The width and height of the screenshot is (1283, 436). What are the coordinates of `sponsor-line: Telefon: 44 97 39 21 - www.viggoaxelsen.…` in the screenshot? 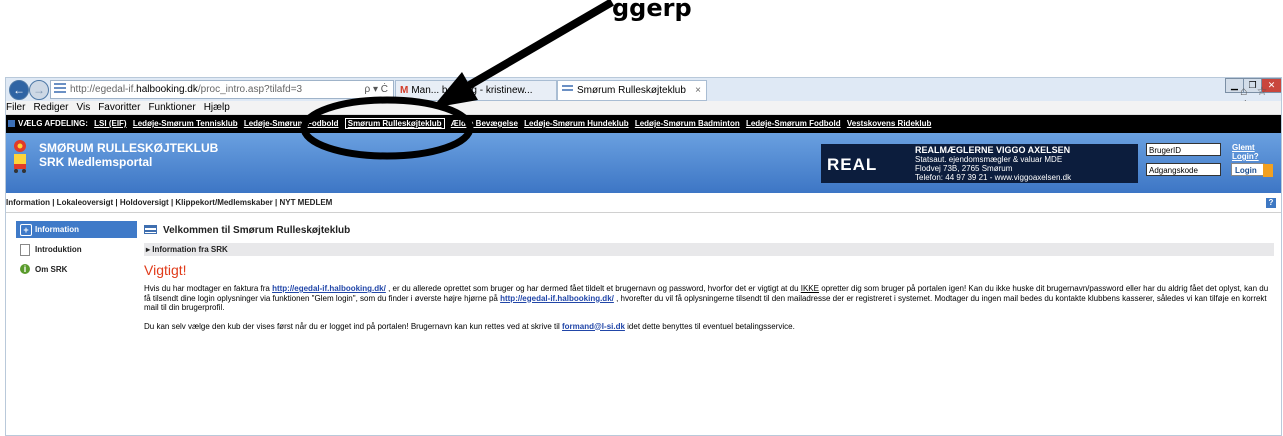 It's located at (993, 177).